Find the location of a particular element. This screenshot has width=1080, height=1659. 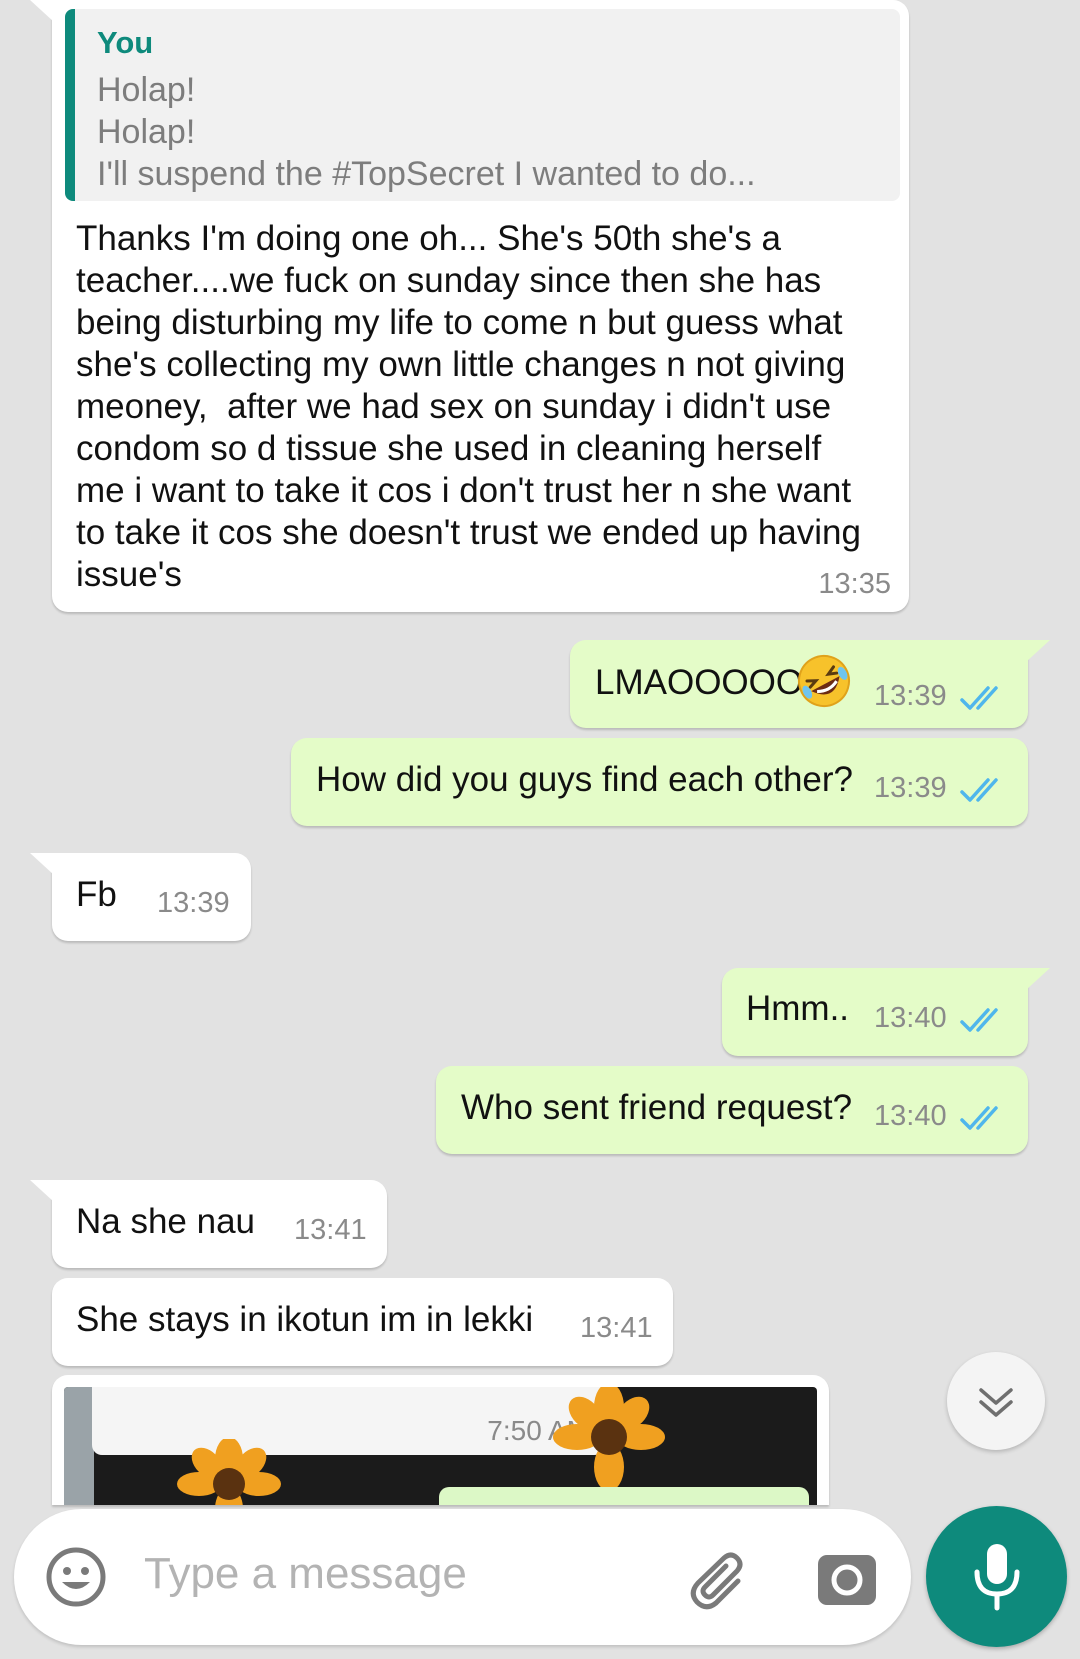

image-thumbnail: 7:50 AM is located at coordinates (440, 1446).